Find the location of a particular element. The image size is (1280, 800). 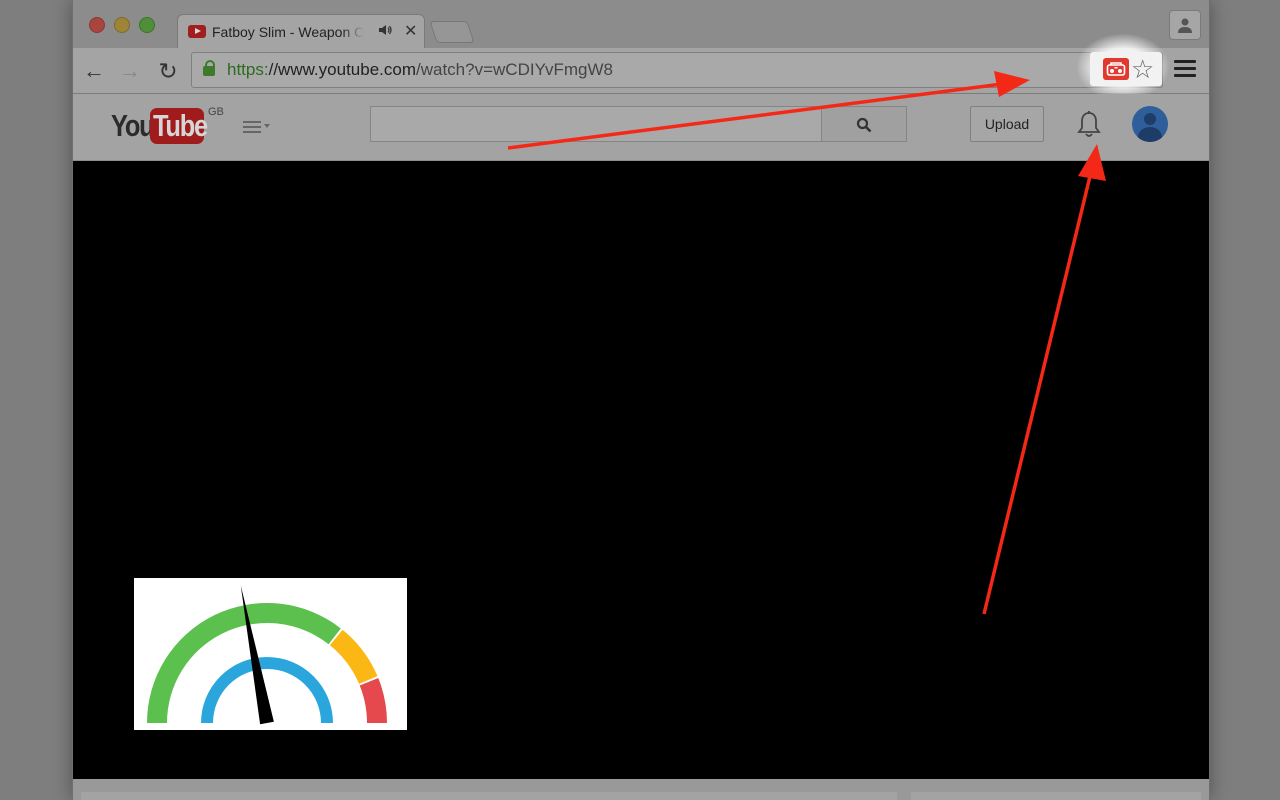

bell-icon is located at coordinates (1089, 125).